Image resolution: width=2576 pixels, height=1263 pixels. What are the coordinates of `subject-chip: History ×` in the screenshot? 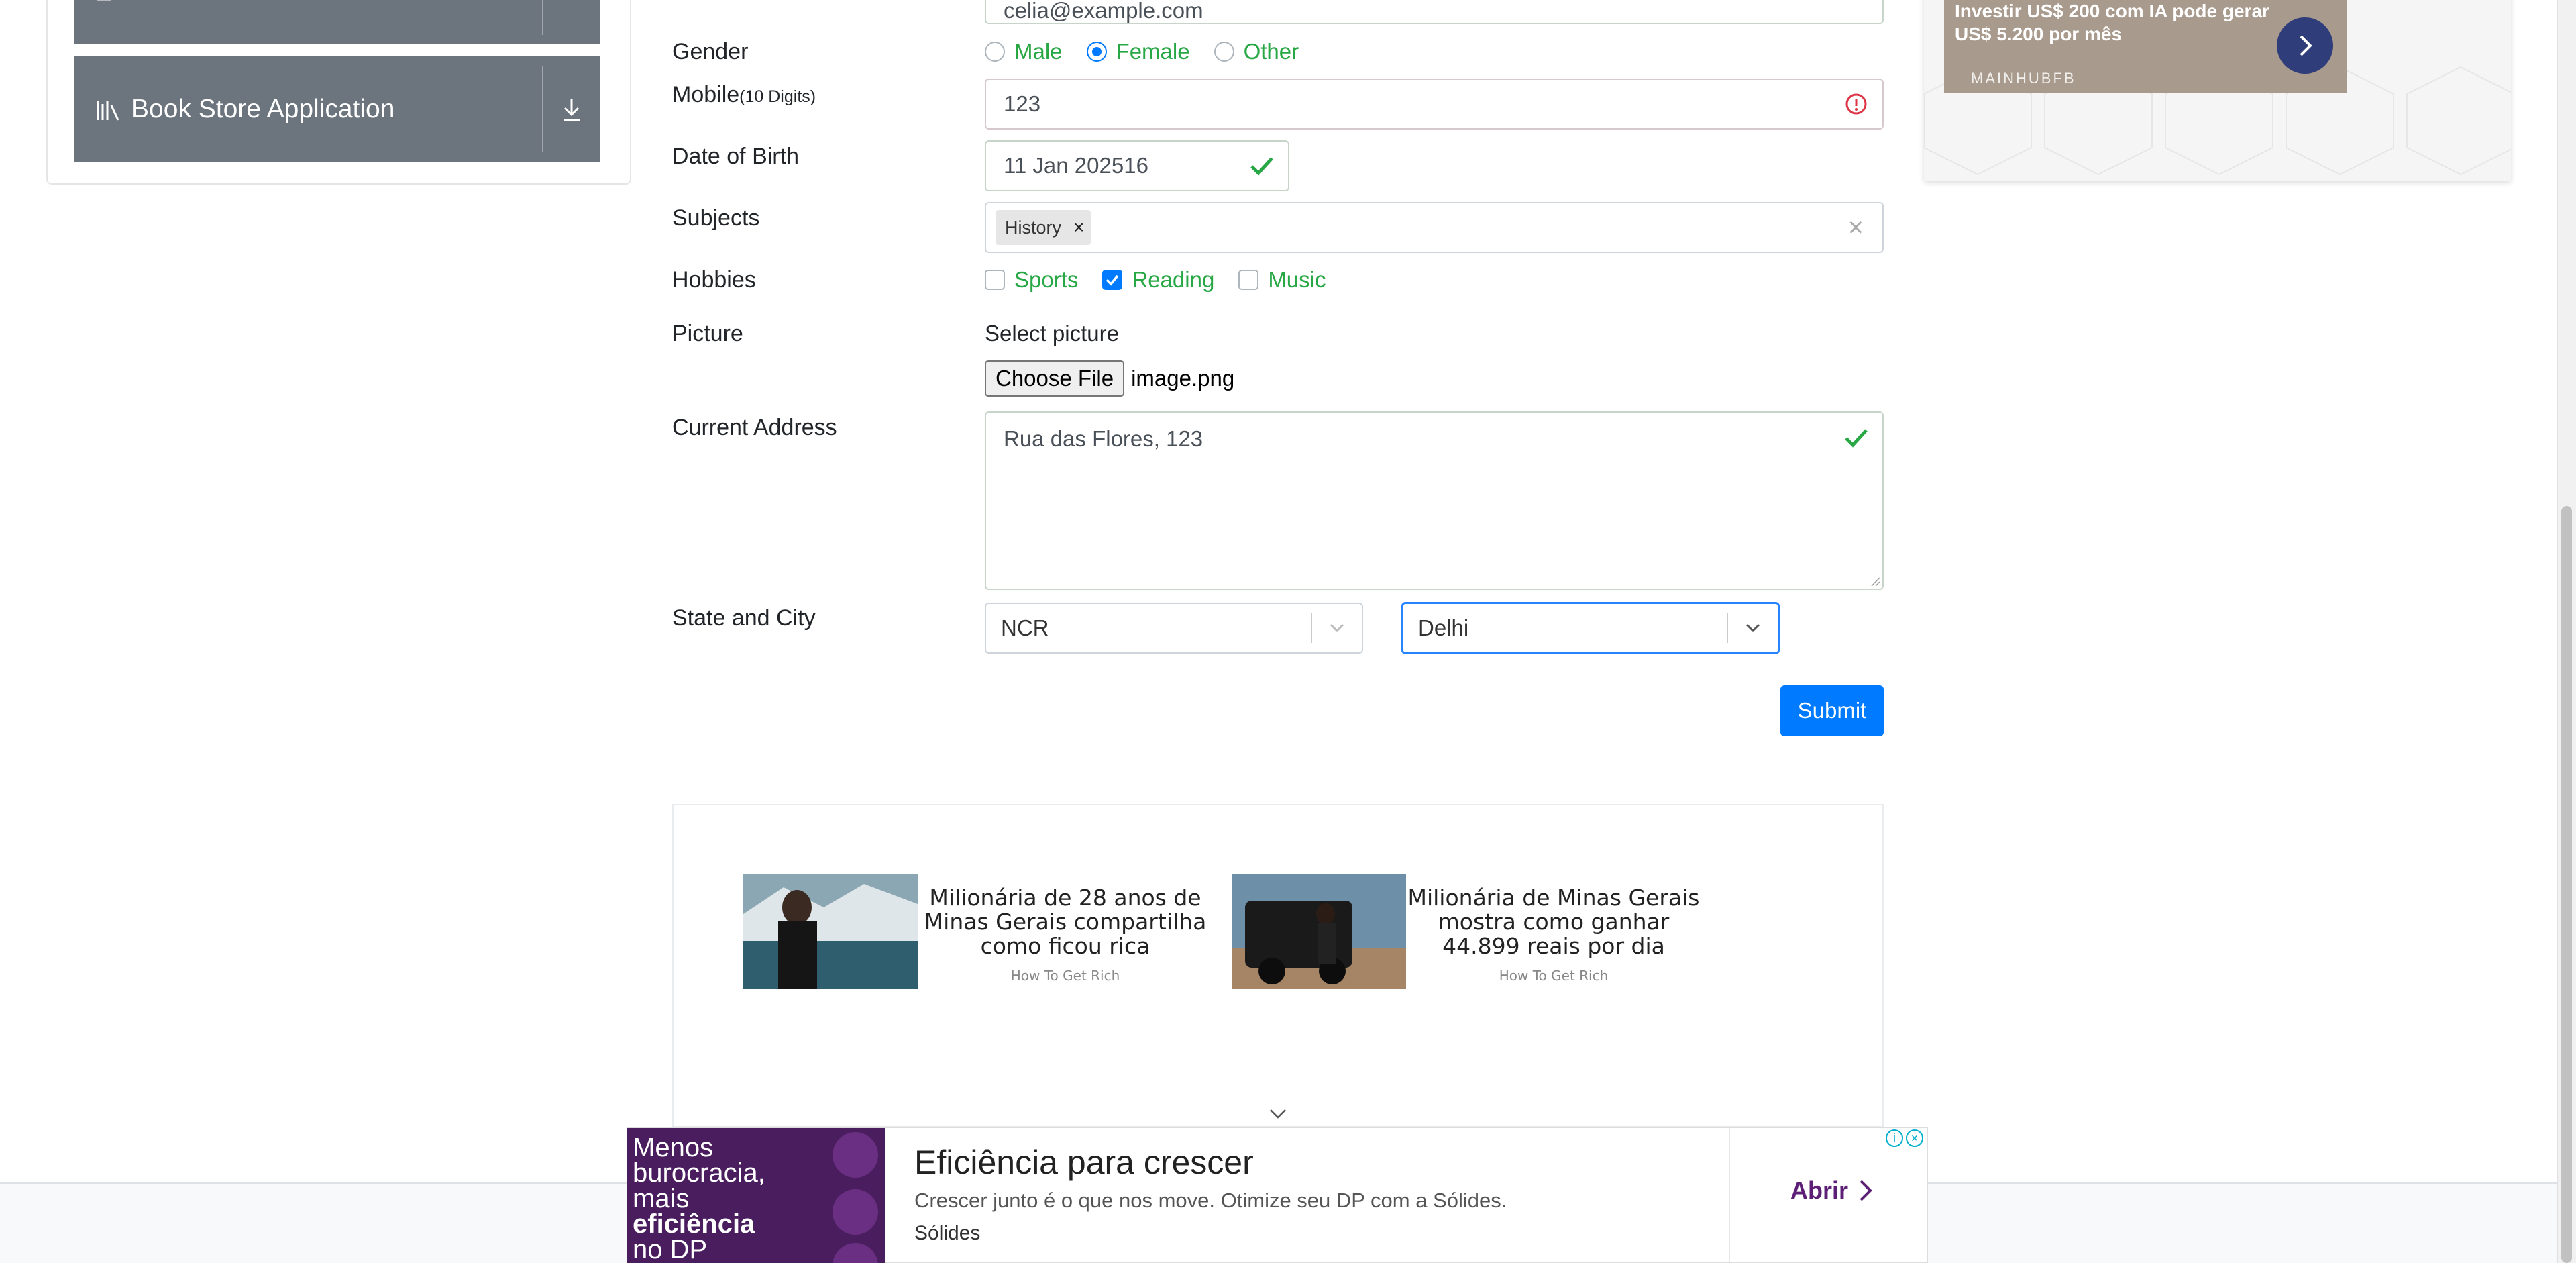 It's located at (1043, 228).